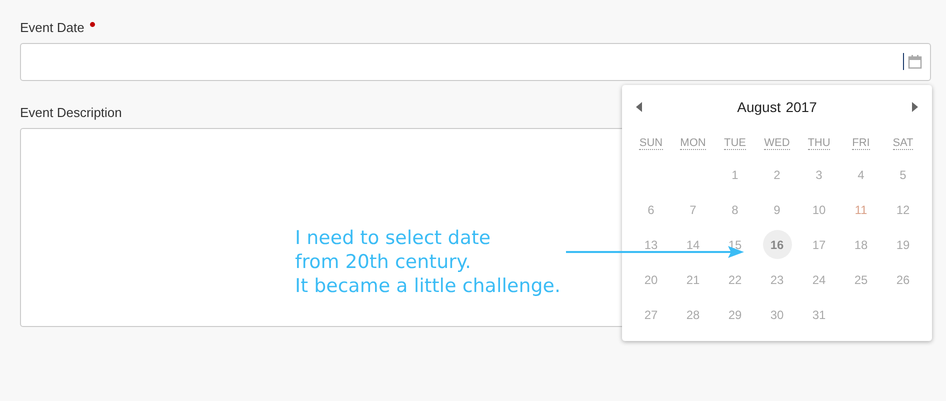  Describe the element at coordinates (903, 174) in the screenshot. I see `day-cell: 5` at that location.